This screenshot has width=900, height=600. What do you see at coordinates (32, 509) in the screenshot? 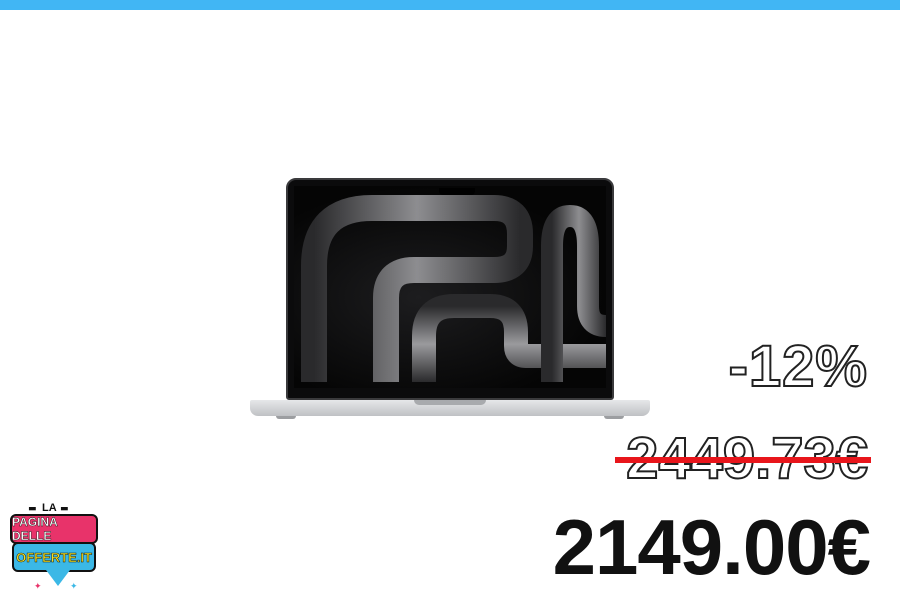
I see `logo-spark-left: ▬` at bounding box center [32, 509].